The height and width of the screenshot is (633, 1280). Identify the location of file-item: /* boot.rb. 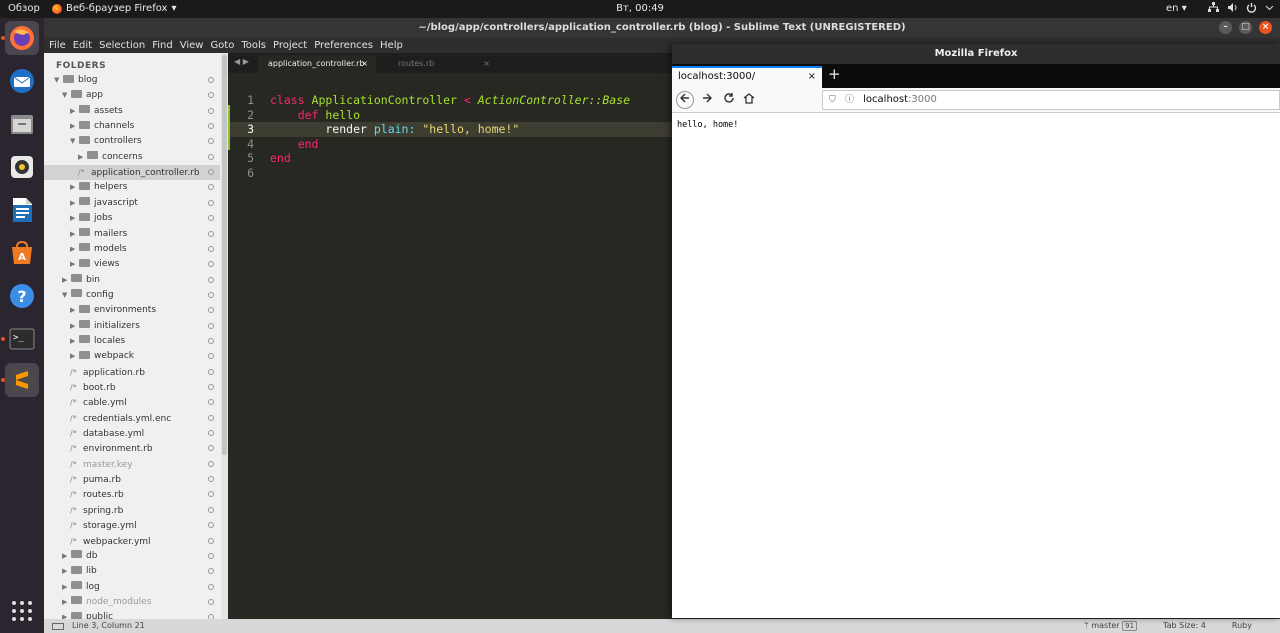
(132, 387).